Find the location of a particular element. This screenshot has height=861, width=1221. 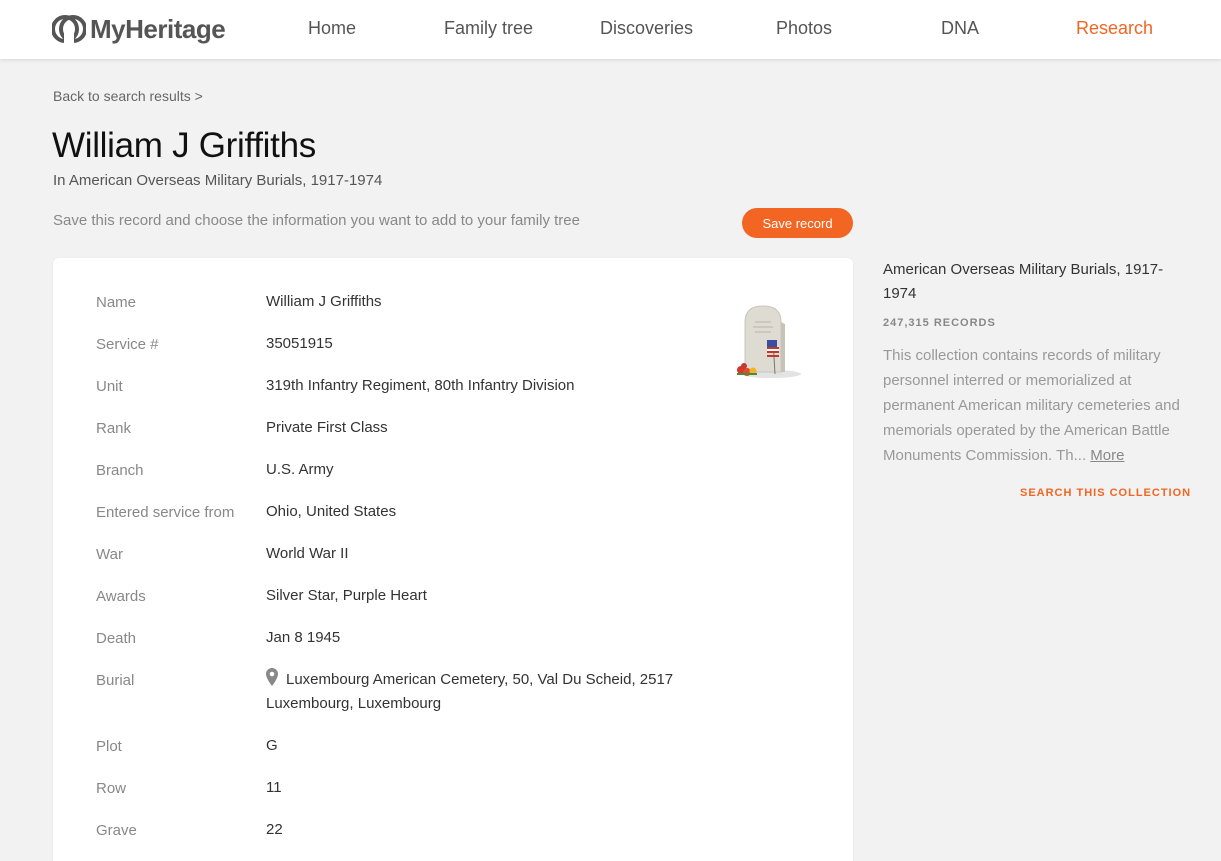

field-label: Service # is located at coordinates (127, 344).